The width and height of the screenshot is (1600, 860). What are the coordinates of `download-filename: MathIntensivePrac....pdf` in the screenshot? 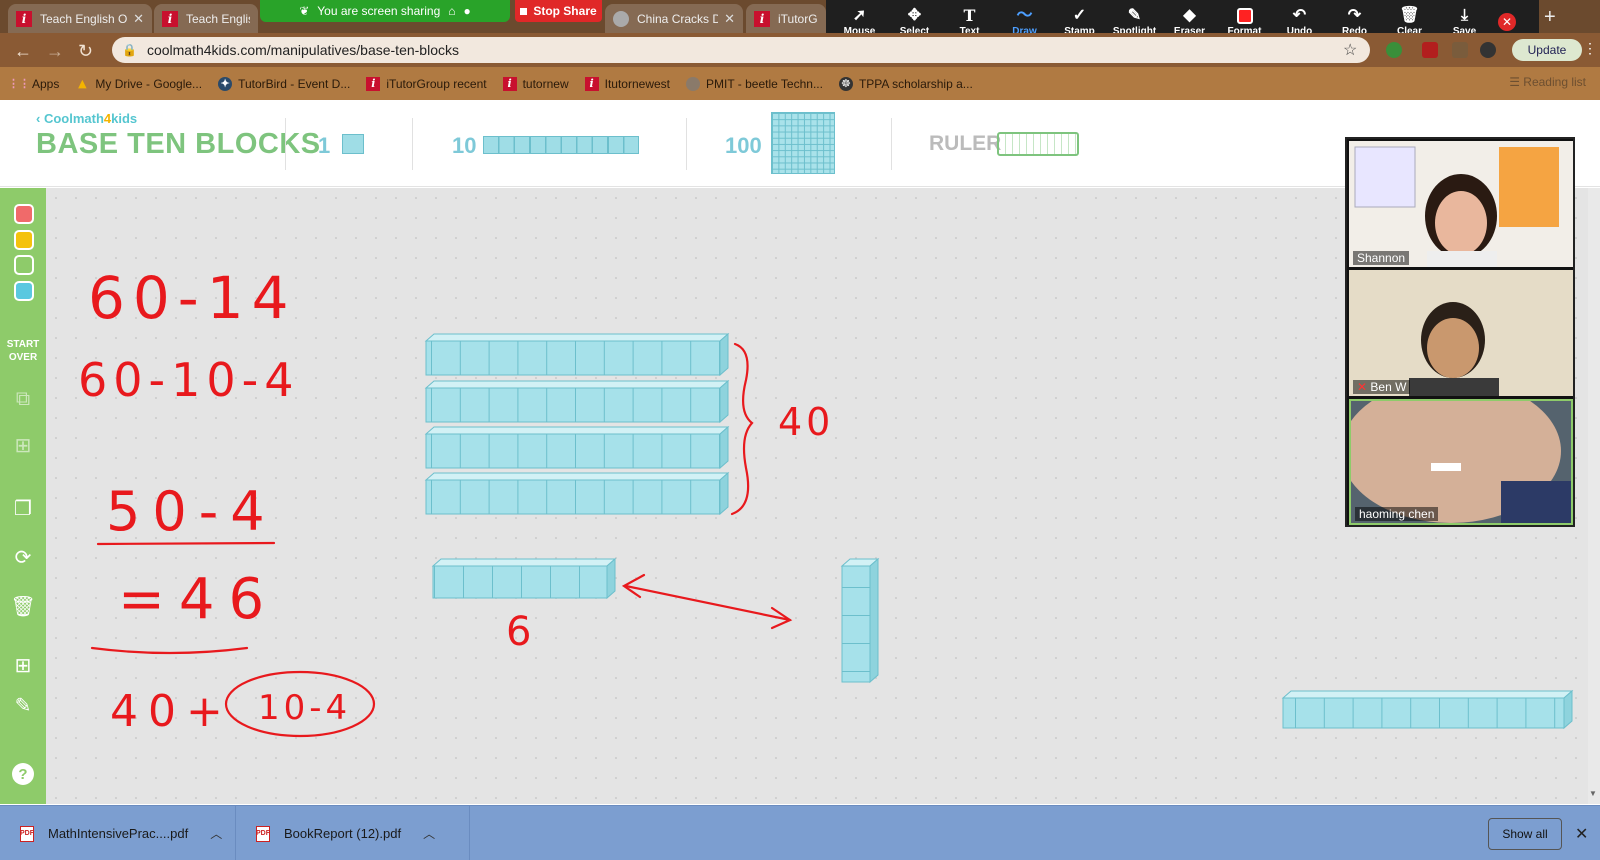 It's located at (118, 833).